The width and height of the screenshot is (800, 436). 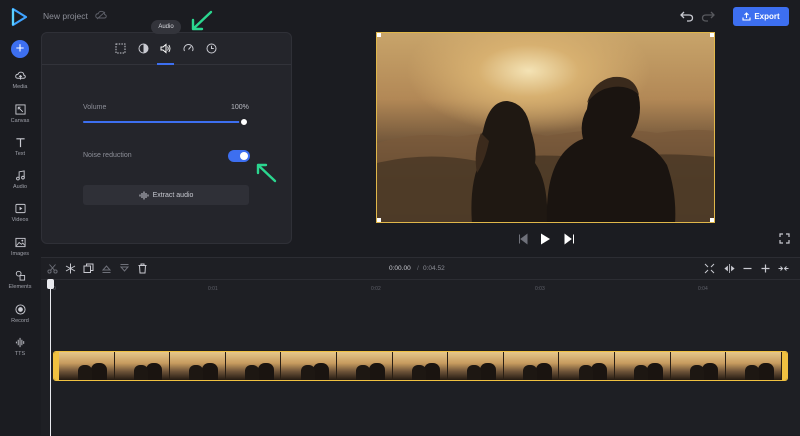 I want to click on crop-icon, so click(x=120, y=48).